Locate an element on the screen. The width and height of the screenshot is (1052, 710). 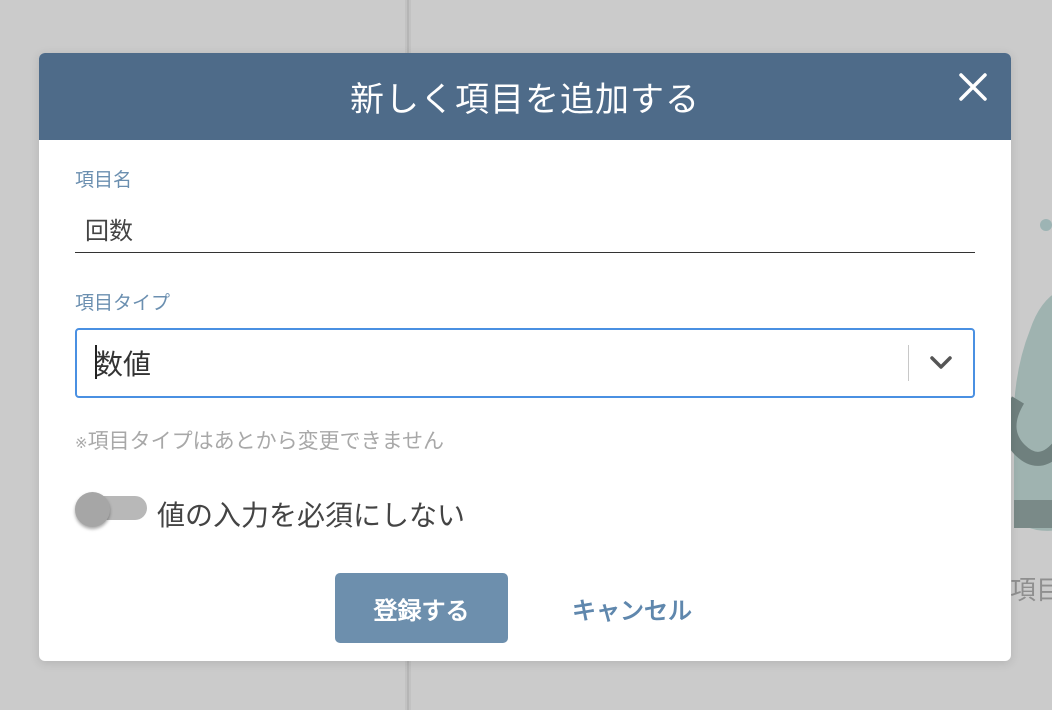
item-type-note: ※項目タイプはあとから変更できません is located at coordinates (259, 440).